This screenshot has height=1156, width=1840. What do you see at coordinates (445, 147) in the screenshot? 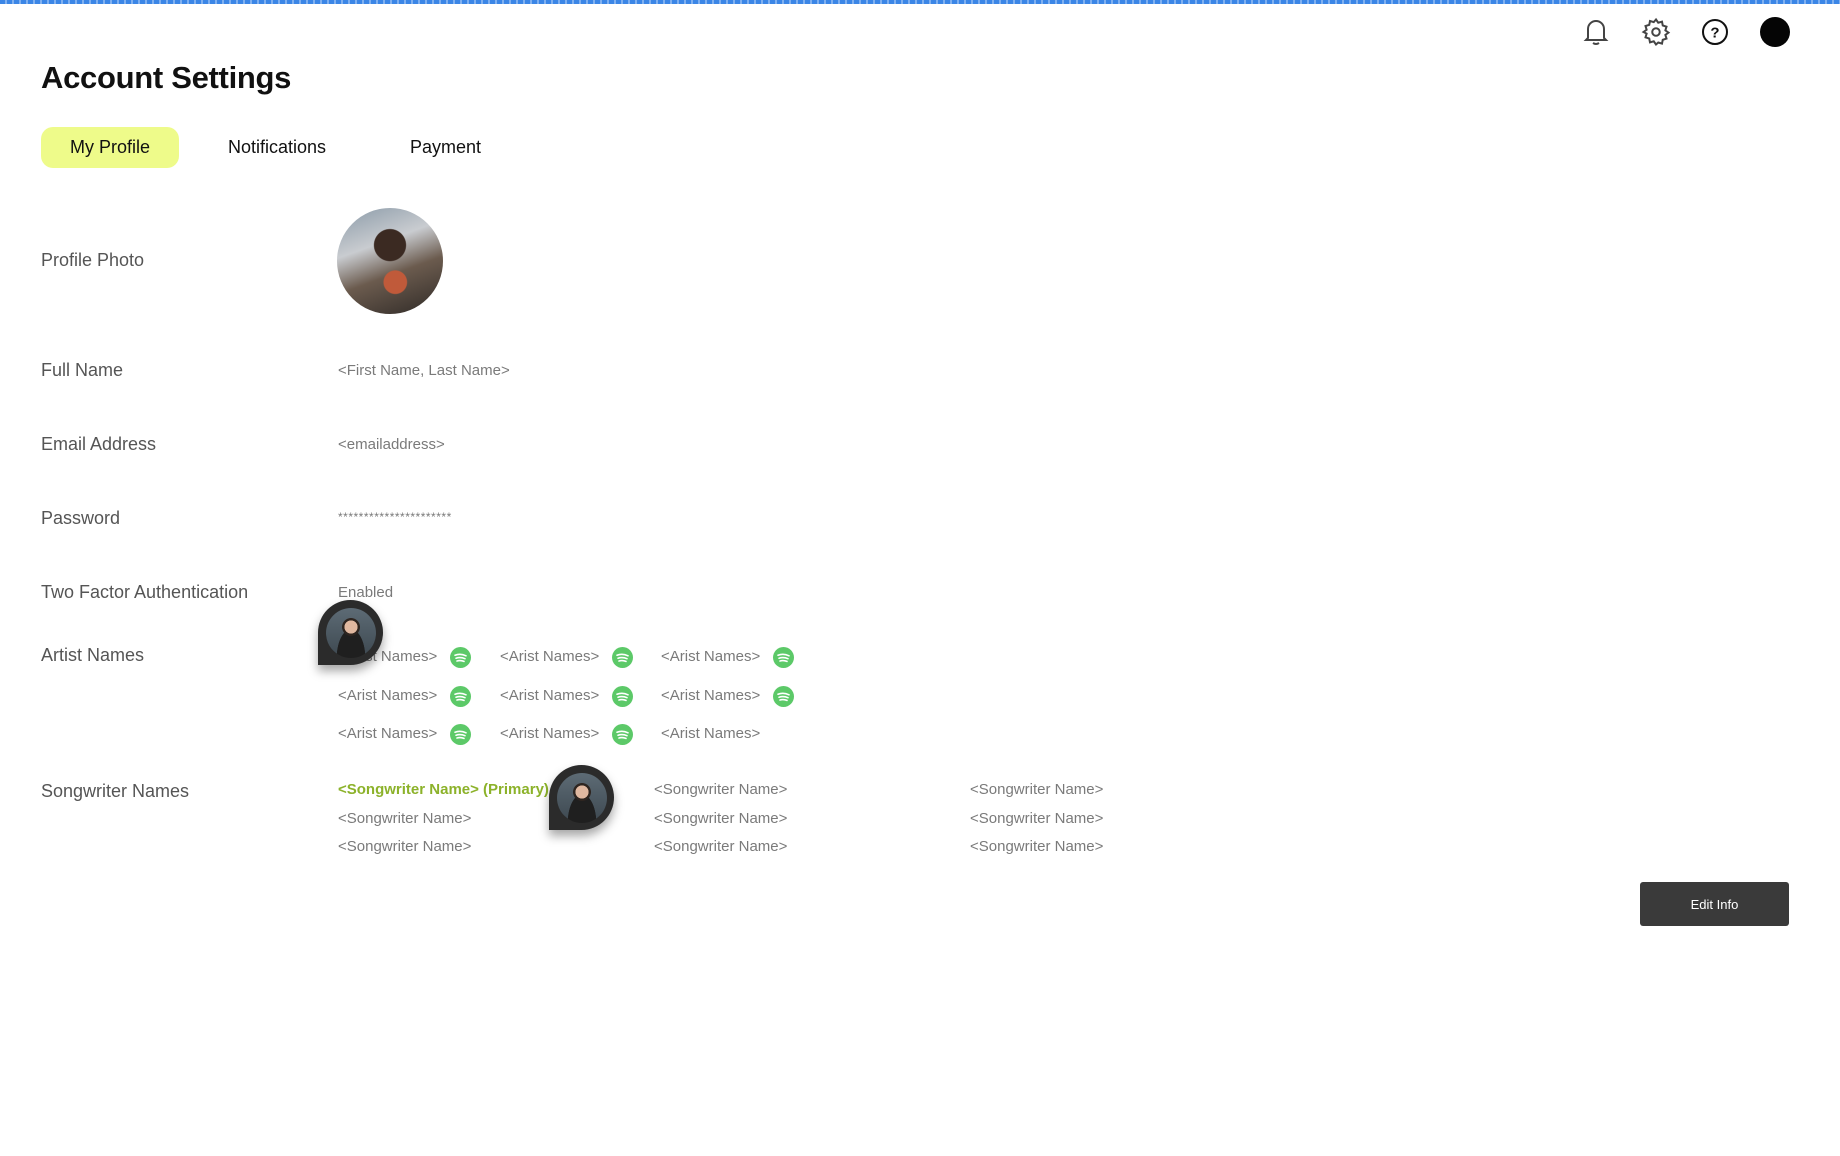
I see `tab-payment: Payment` at bounding box center [445, 147].